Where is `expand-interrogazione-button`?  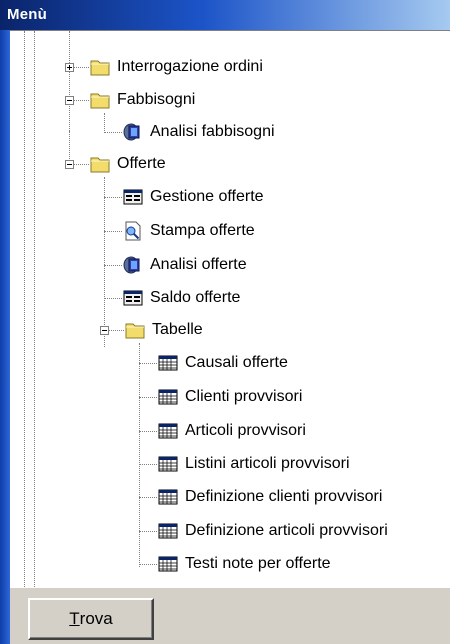
expand-interrogazione-button is located at coordinates (69, 67).